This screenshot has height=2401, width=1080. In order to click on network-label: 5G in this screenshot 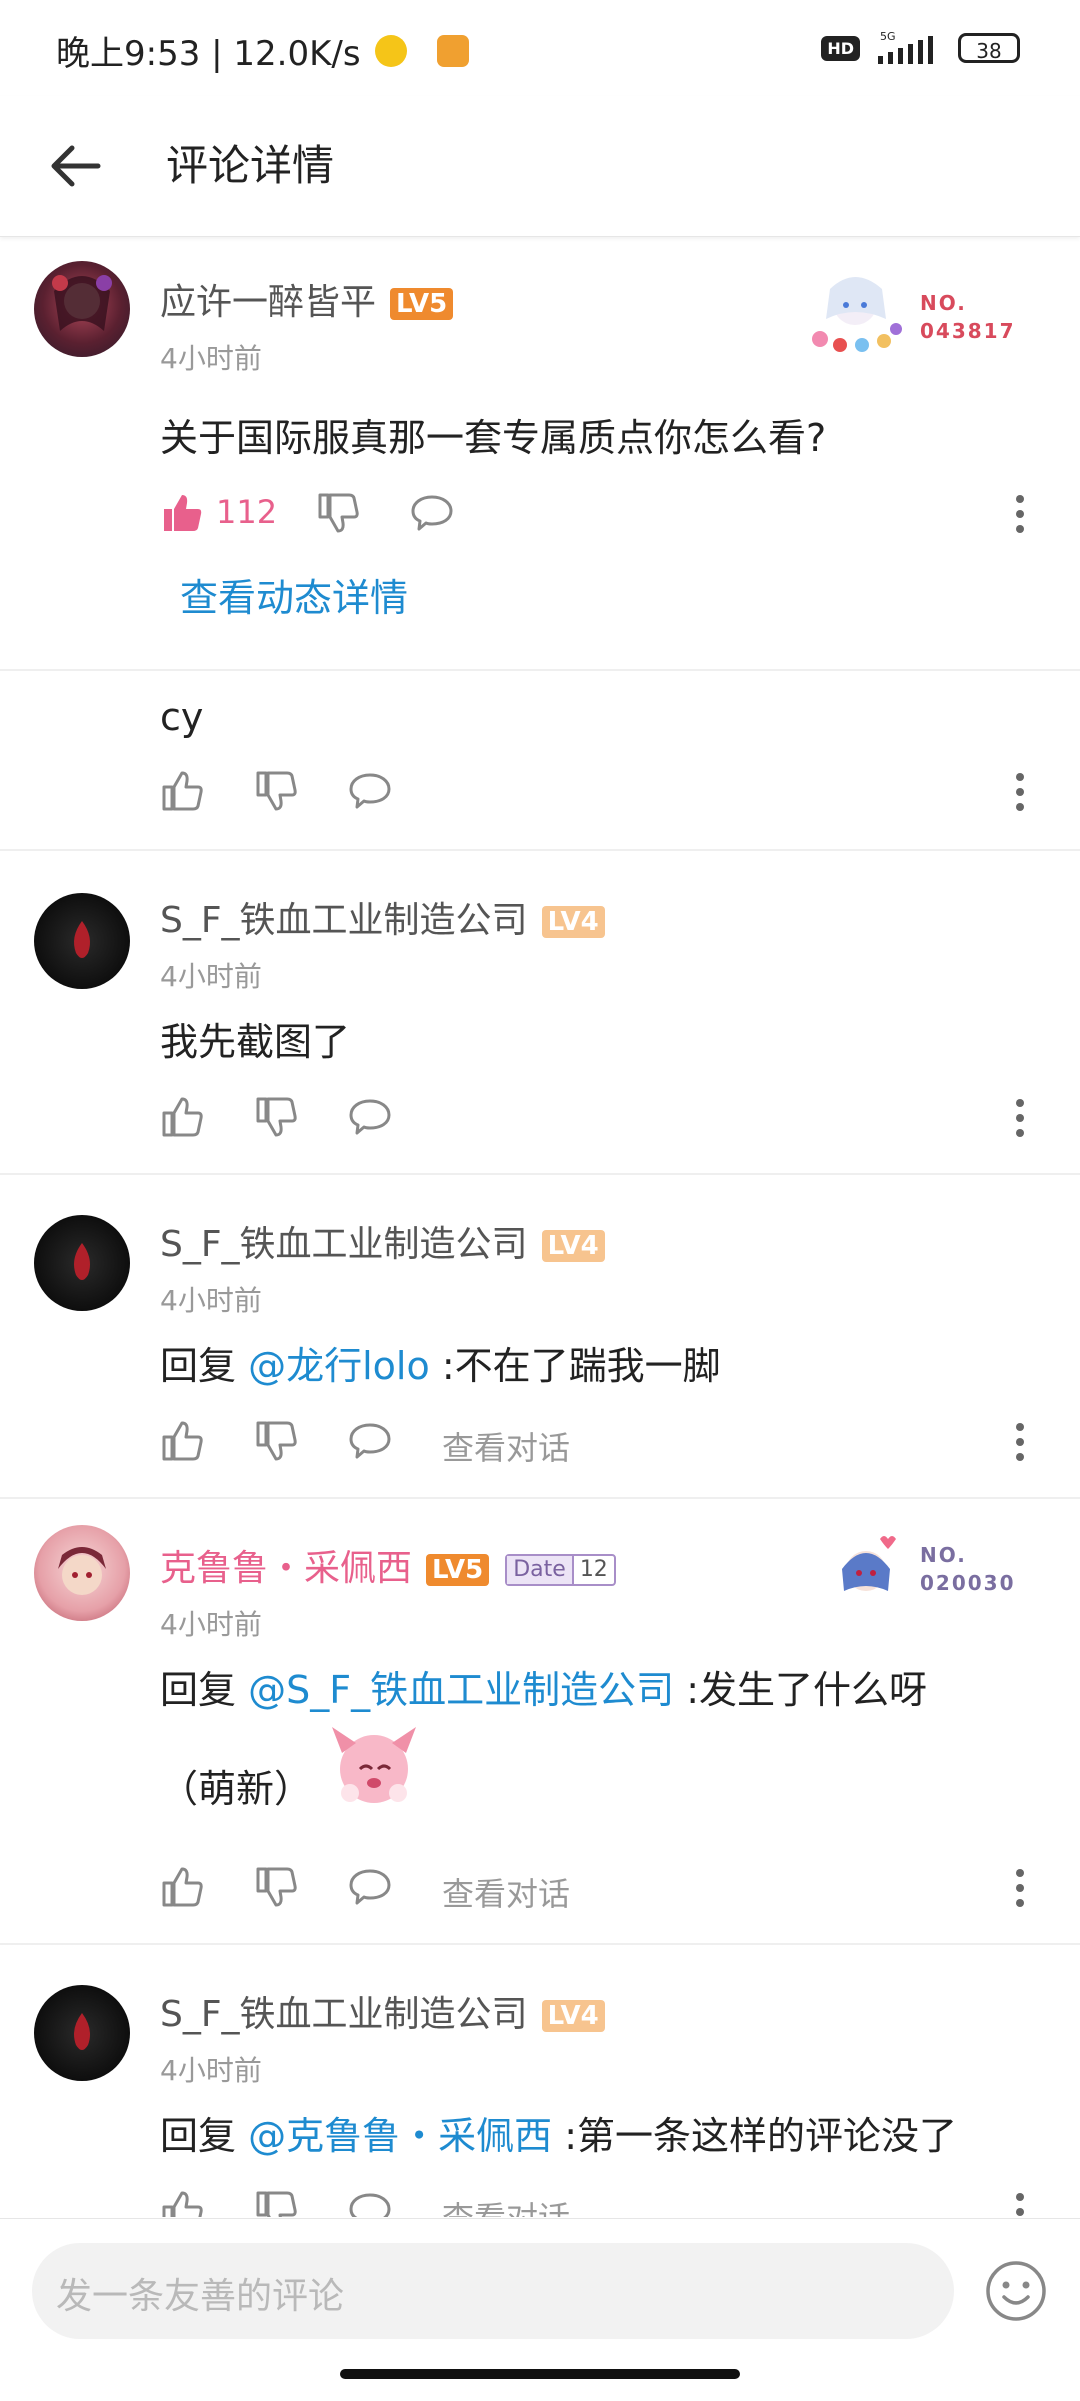, I will do `click(888, 36)`.